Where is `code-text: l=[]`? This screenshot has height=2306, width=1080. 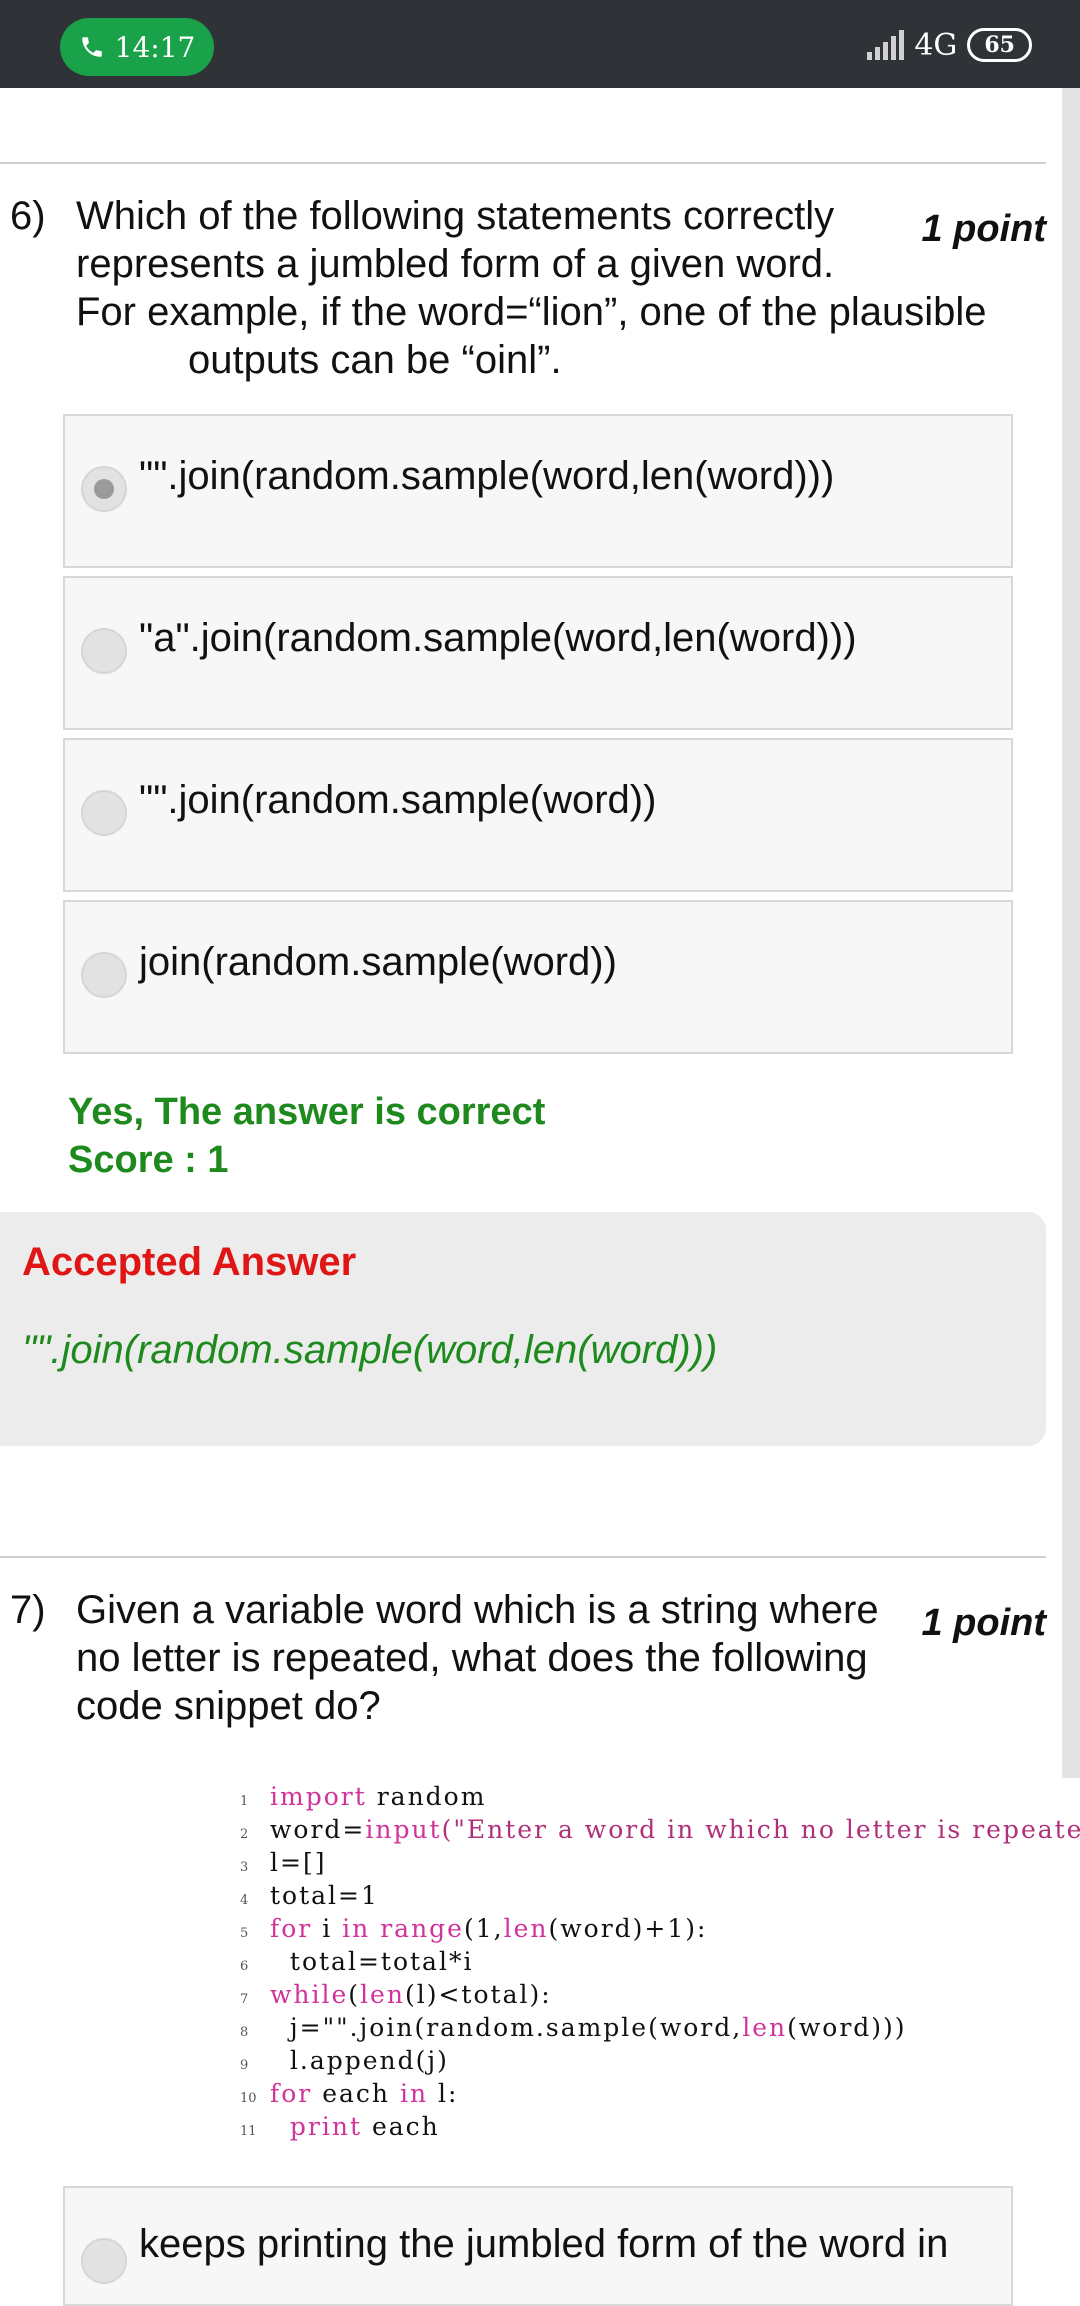
code-text: l=[] is located at coordinates (298, 1862).